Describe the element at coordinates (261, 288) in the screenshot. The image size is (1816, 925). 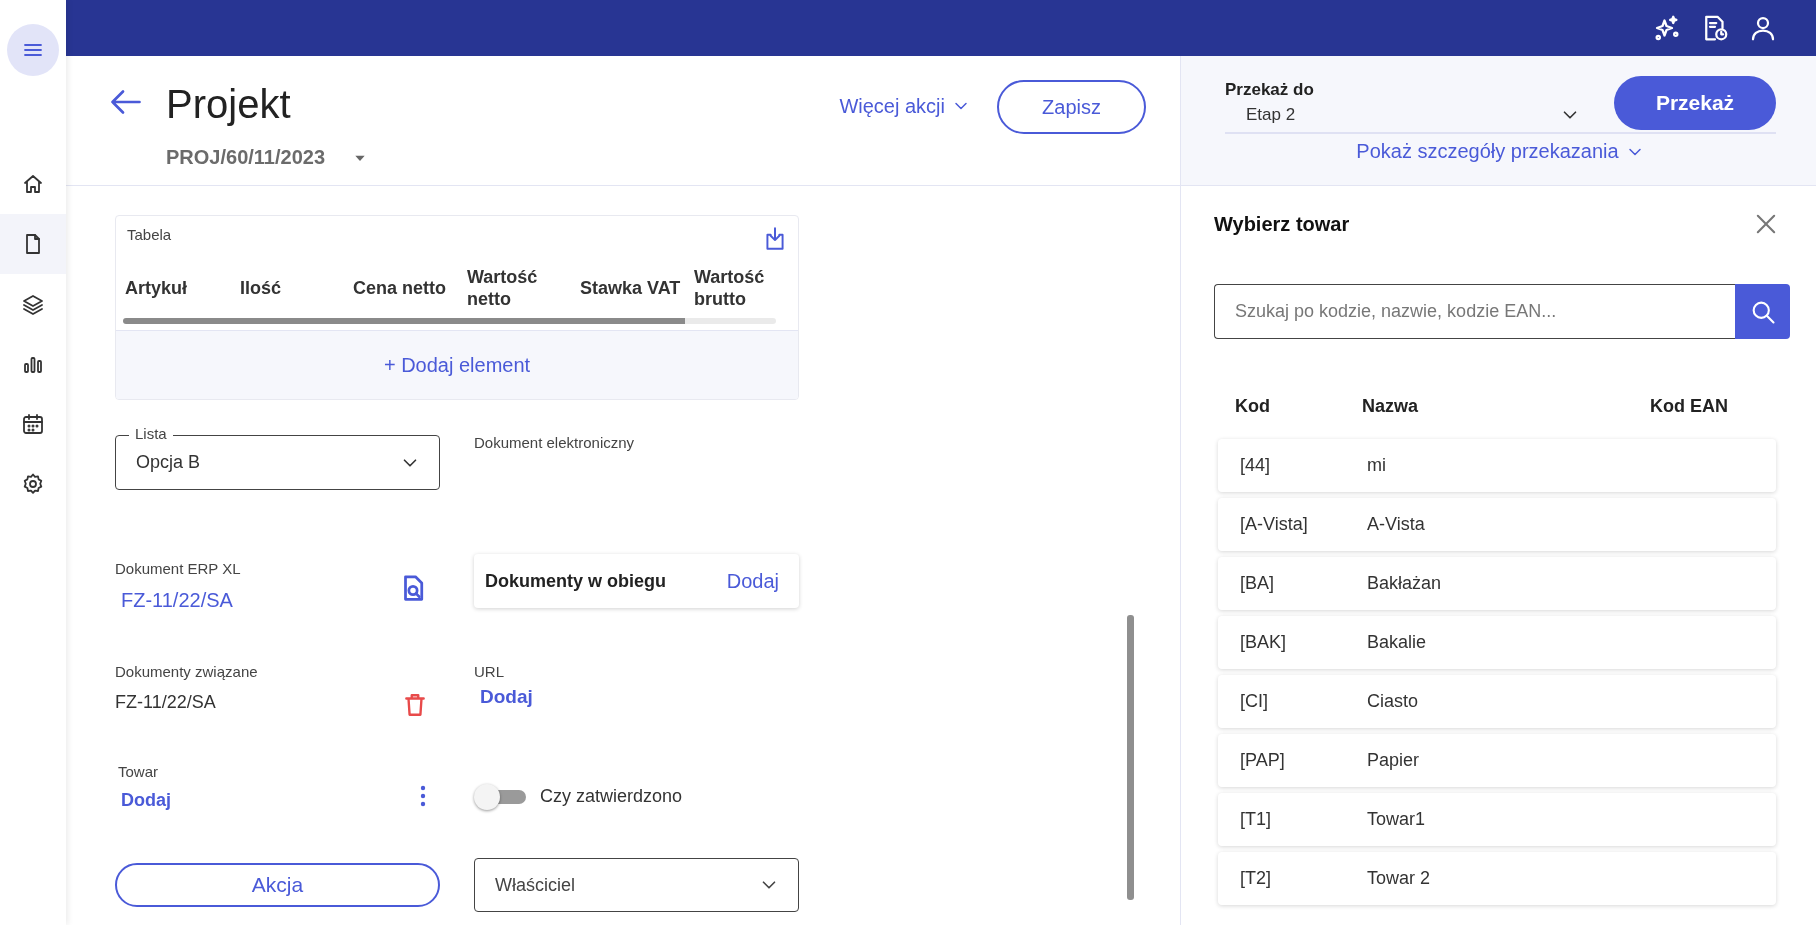
I see `column-header: Ilość` at that location.